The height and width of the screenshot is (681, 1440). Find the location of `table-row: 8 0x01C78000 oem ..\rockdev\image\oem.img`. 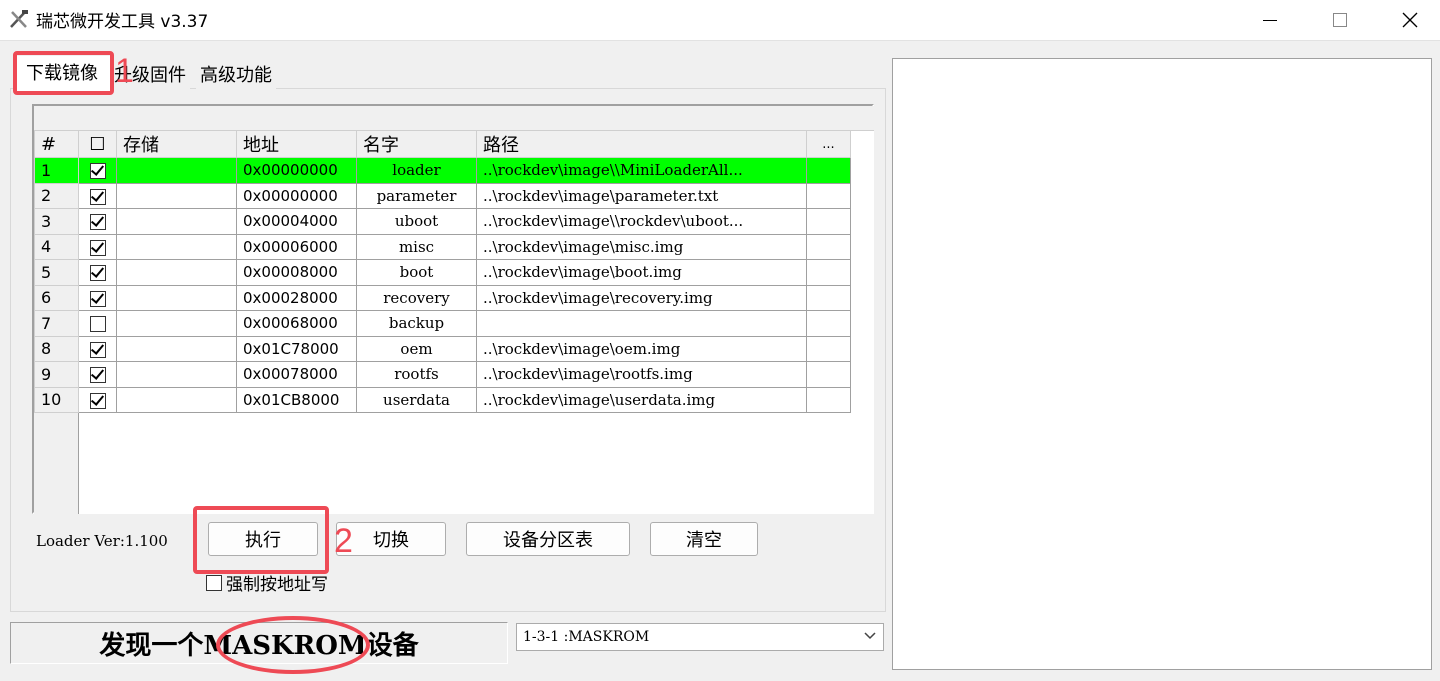

table-row: 8 0x01C78000 oem ..\rockdev\image\oem.img is located at coordinates (442, 348).